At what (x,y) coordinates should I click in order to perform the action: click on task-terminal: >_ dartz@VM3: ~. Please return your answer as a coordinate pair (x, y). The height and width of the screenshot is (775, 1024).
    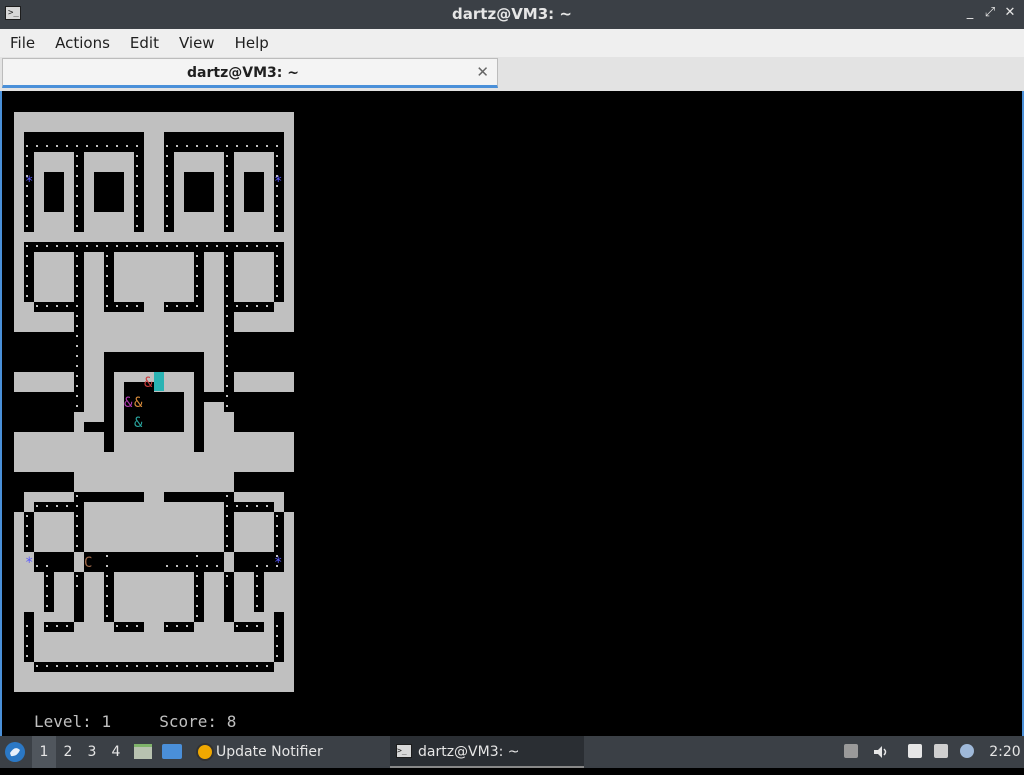
    Looking at the image, I should click on (487, 752).